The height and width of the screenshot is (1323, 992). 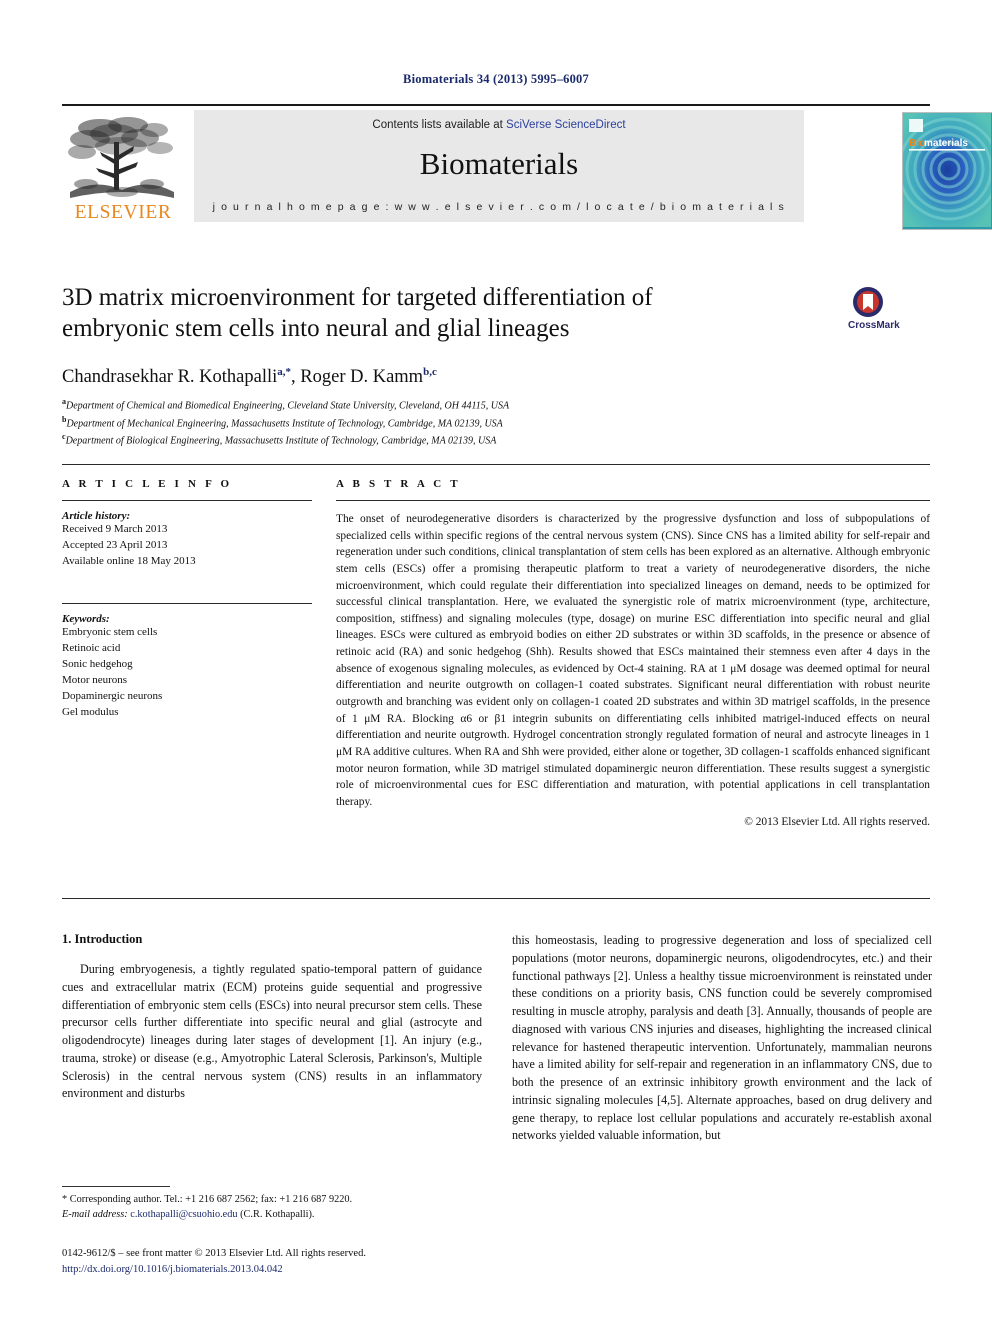 What do you see at coordinates (874, 325) in the screenshot?
I see `svg-text: CrossMark` at bounding box center [874, 325].